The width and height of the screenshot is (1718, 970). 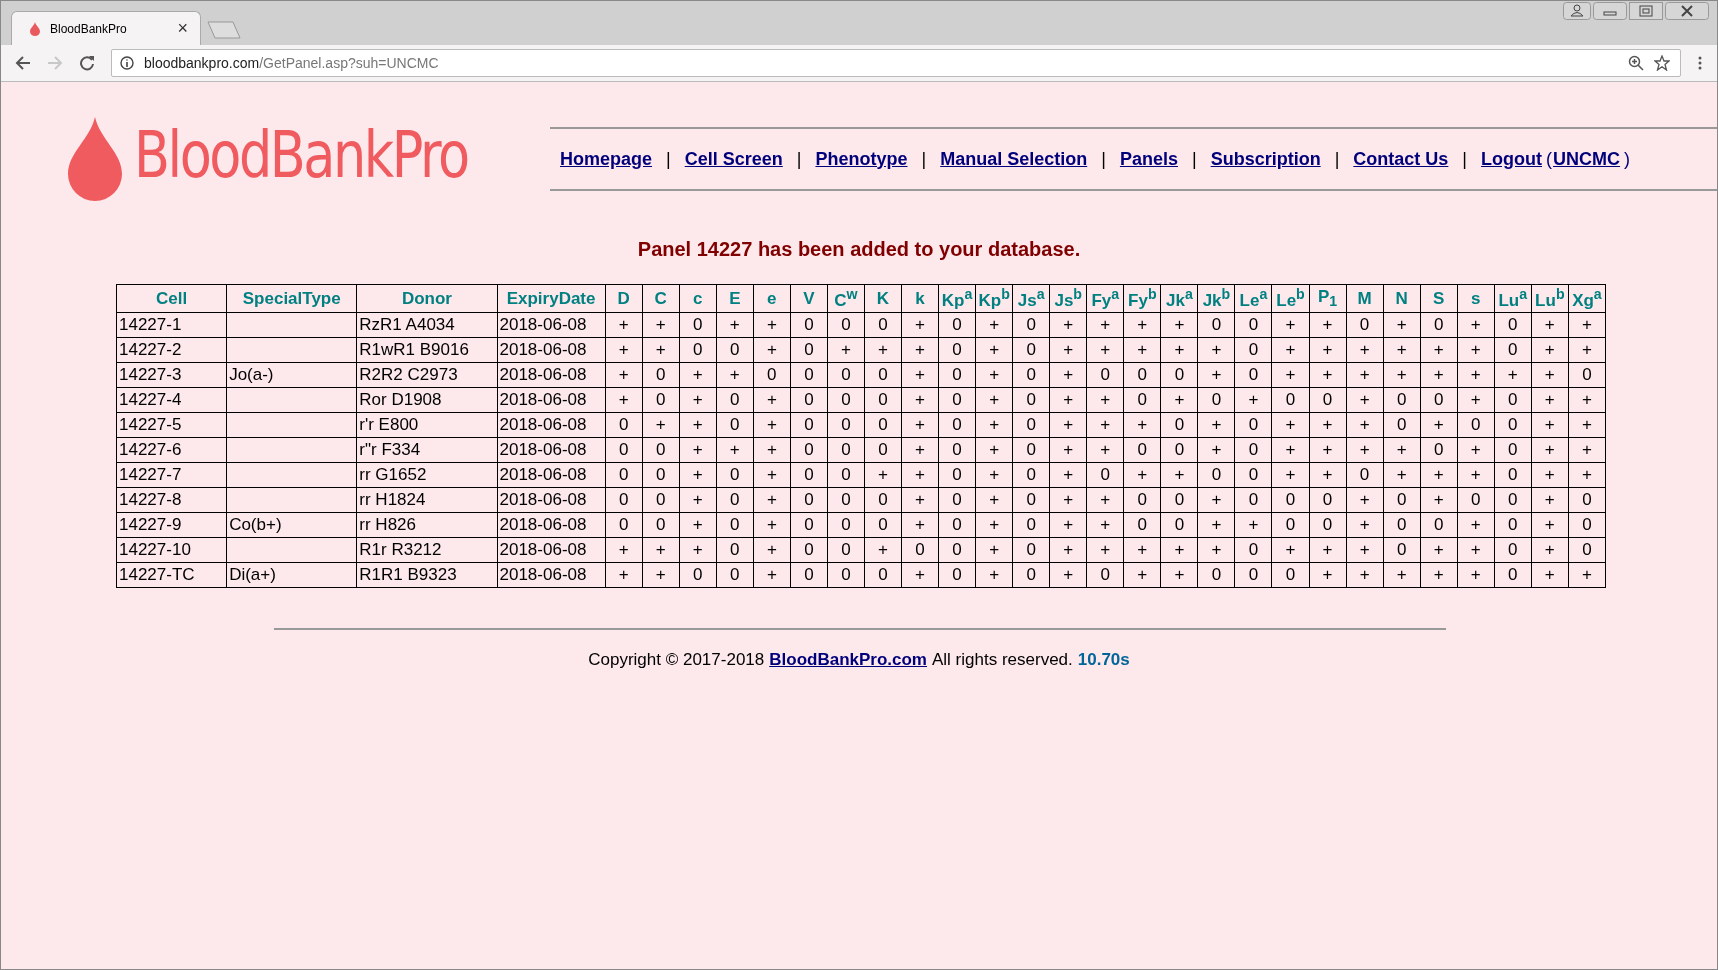 I want to click on nav-link: Panels, so click(x=1148, y=159).